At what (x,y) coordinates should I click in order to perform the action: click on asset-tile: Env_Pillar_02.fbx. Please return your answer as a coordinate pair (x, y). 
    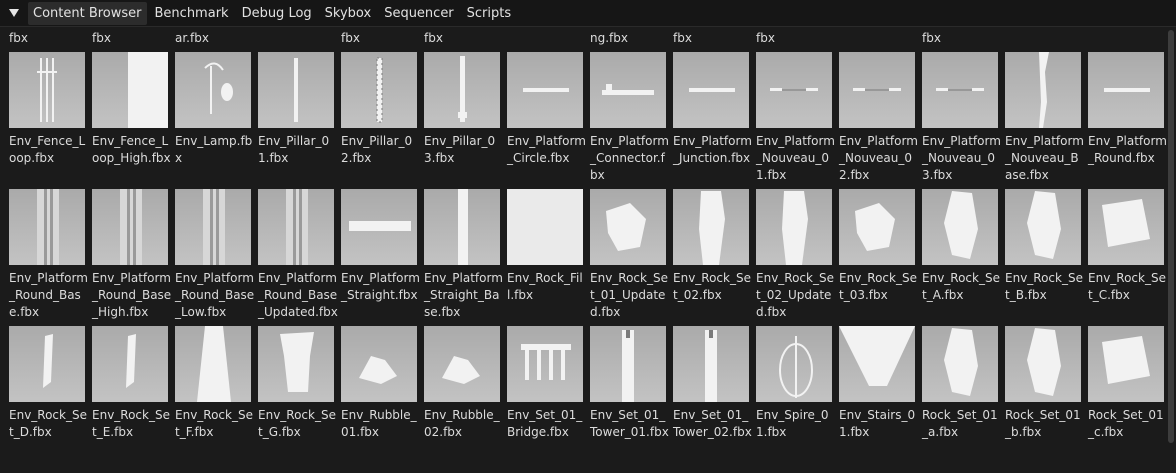
    Looking at the image, I should click on (380, 109).